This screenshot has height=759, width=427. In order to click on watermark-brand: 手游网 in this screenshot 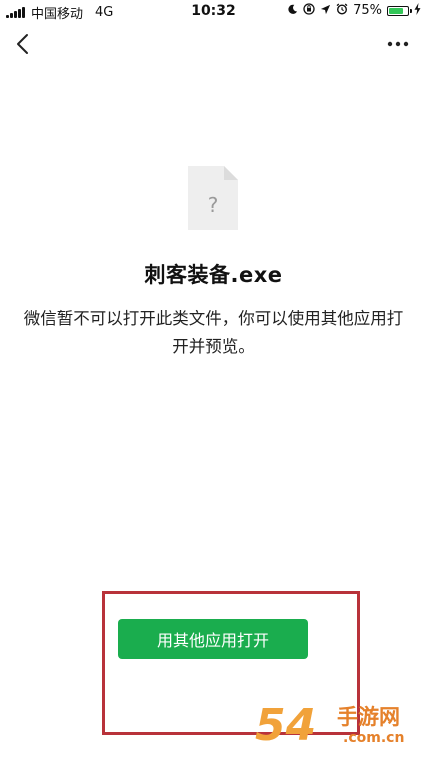, I will do `click(368, 717)`.